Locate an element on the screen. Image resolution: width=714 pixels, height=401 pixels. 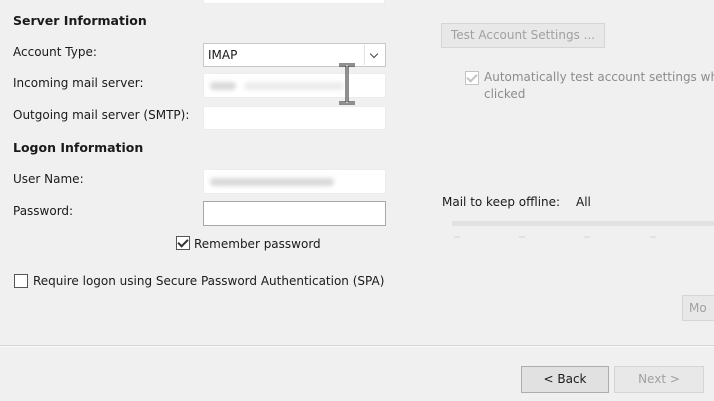
spa-checkbox is located at coordinates (21, 281).